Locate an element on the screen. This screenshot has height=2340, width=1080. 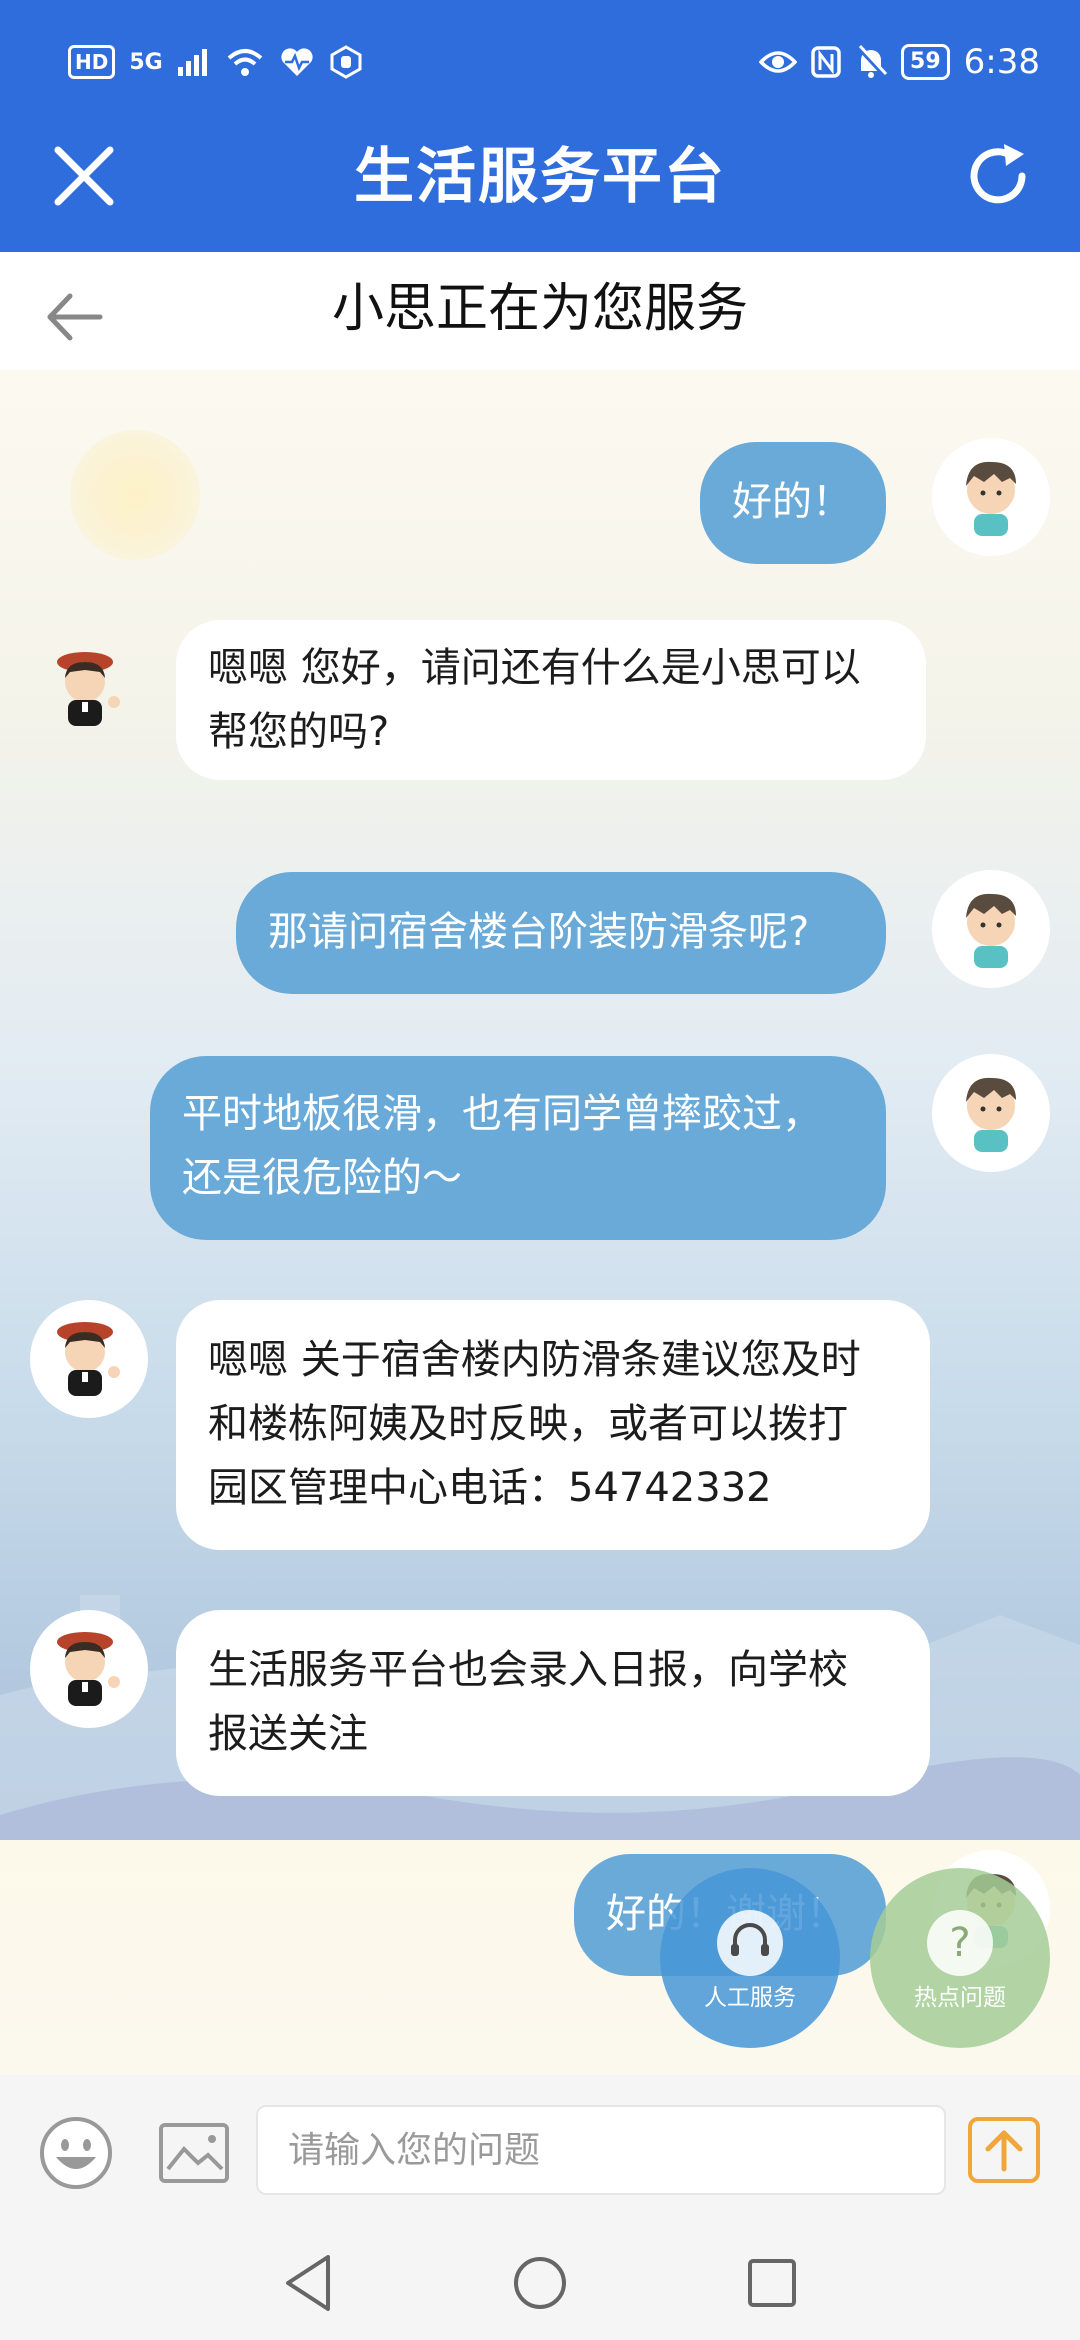
app-header: 生活服务平台 is located at coordinates (540, 187).